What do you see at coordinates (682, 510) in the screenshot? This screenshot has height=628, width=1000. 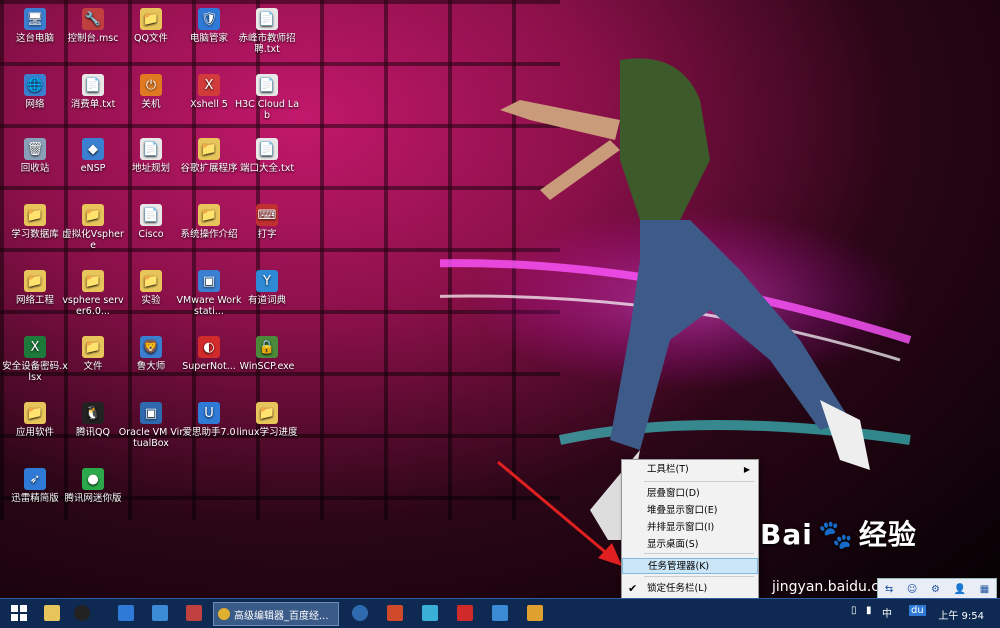 I see `menu-item-label: 堆叠显示窗口(E)` at bounding box center [682, 510].